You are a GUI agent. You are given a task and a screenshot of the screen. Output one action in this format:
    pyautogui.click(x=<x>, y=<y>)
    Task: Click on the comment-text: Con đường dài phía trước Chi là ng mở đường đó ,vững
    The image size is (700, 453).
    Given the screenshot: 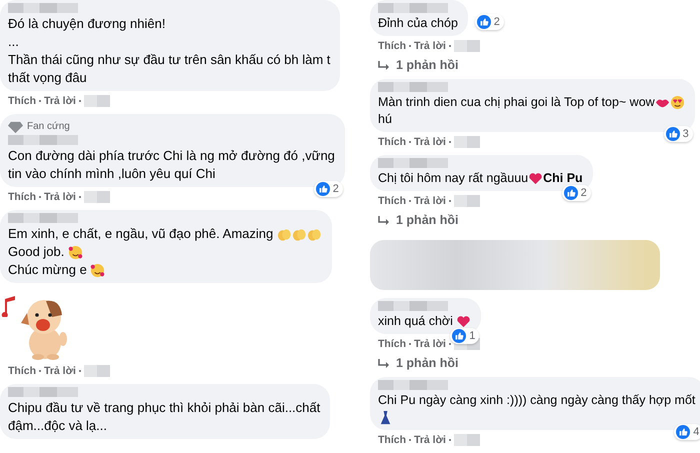 What is the action you would take?
    pyautogui.click(x=171, y=156)
    